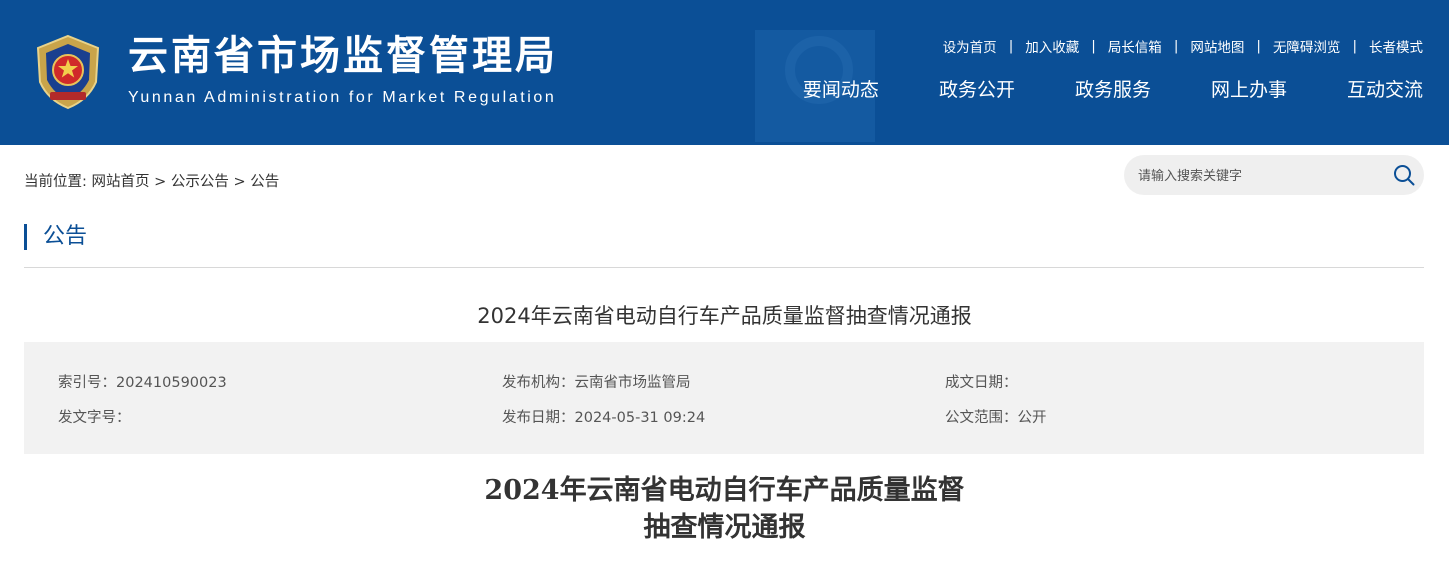 Image resolution: width=1449 pixels, height=569 pixels. I want to click on meta-doc-number-label: 发文字号：, so click(94, 418).